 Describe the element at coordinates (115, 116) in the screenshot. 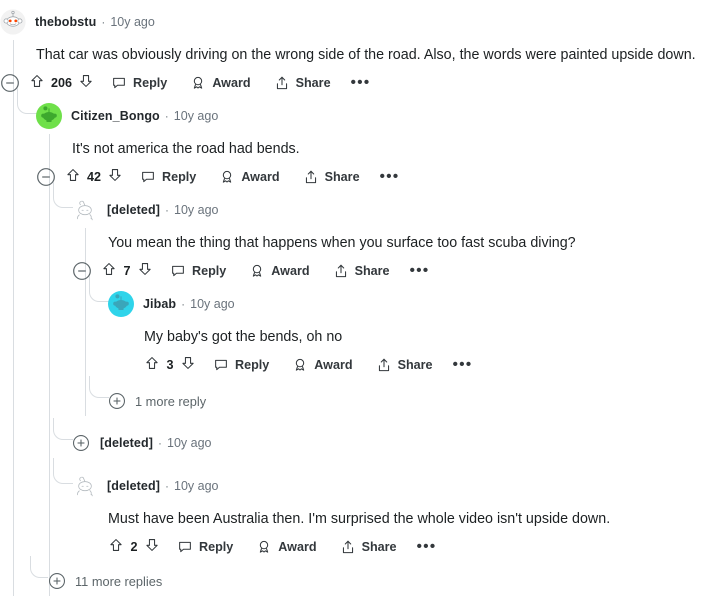

I see `comment-author: Citizen_Bongo` at that location.